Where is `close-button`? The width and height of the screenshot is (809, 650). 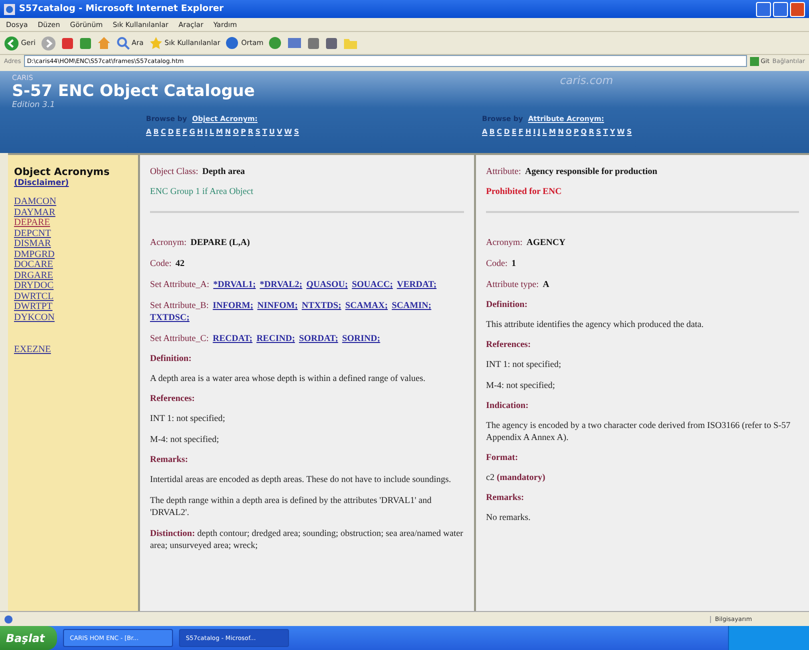 close-button is located at coordinates (797, 9).